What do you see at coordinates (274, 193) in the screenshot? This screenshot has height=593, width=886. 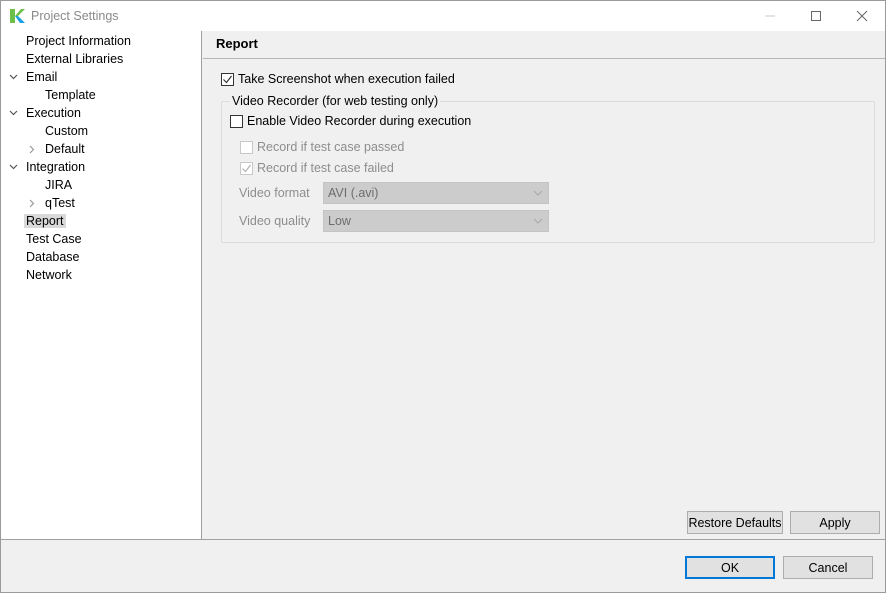 I see `video-format-label: Video format` at bounding box center [274, 193].